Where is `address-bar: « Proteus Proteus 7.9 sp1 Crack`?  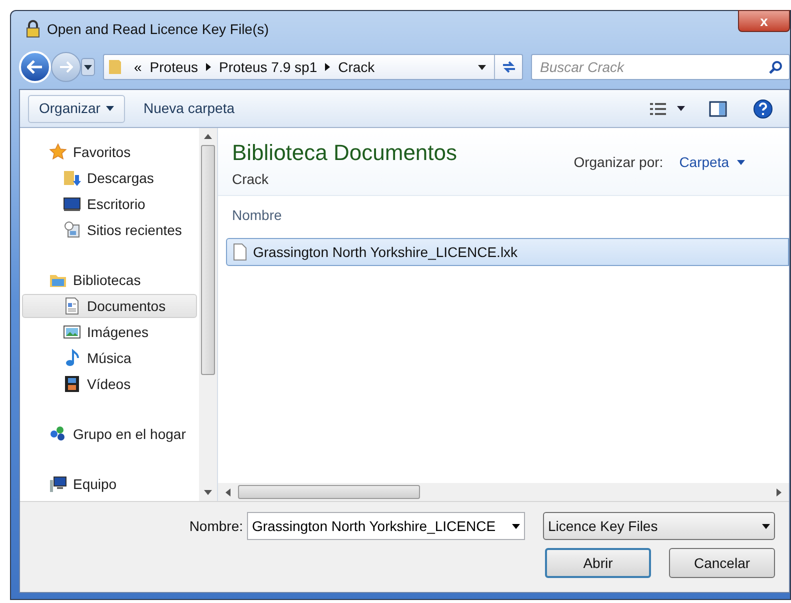
address-bar: « Proteus Proteus 7.9 sp1 Crack is located at coordinates (313, 67).